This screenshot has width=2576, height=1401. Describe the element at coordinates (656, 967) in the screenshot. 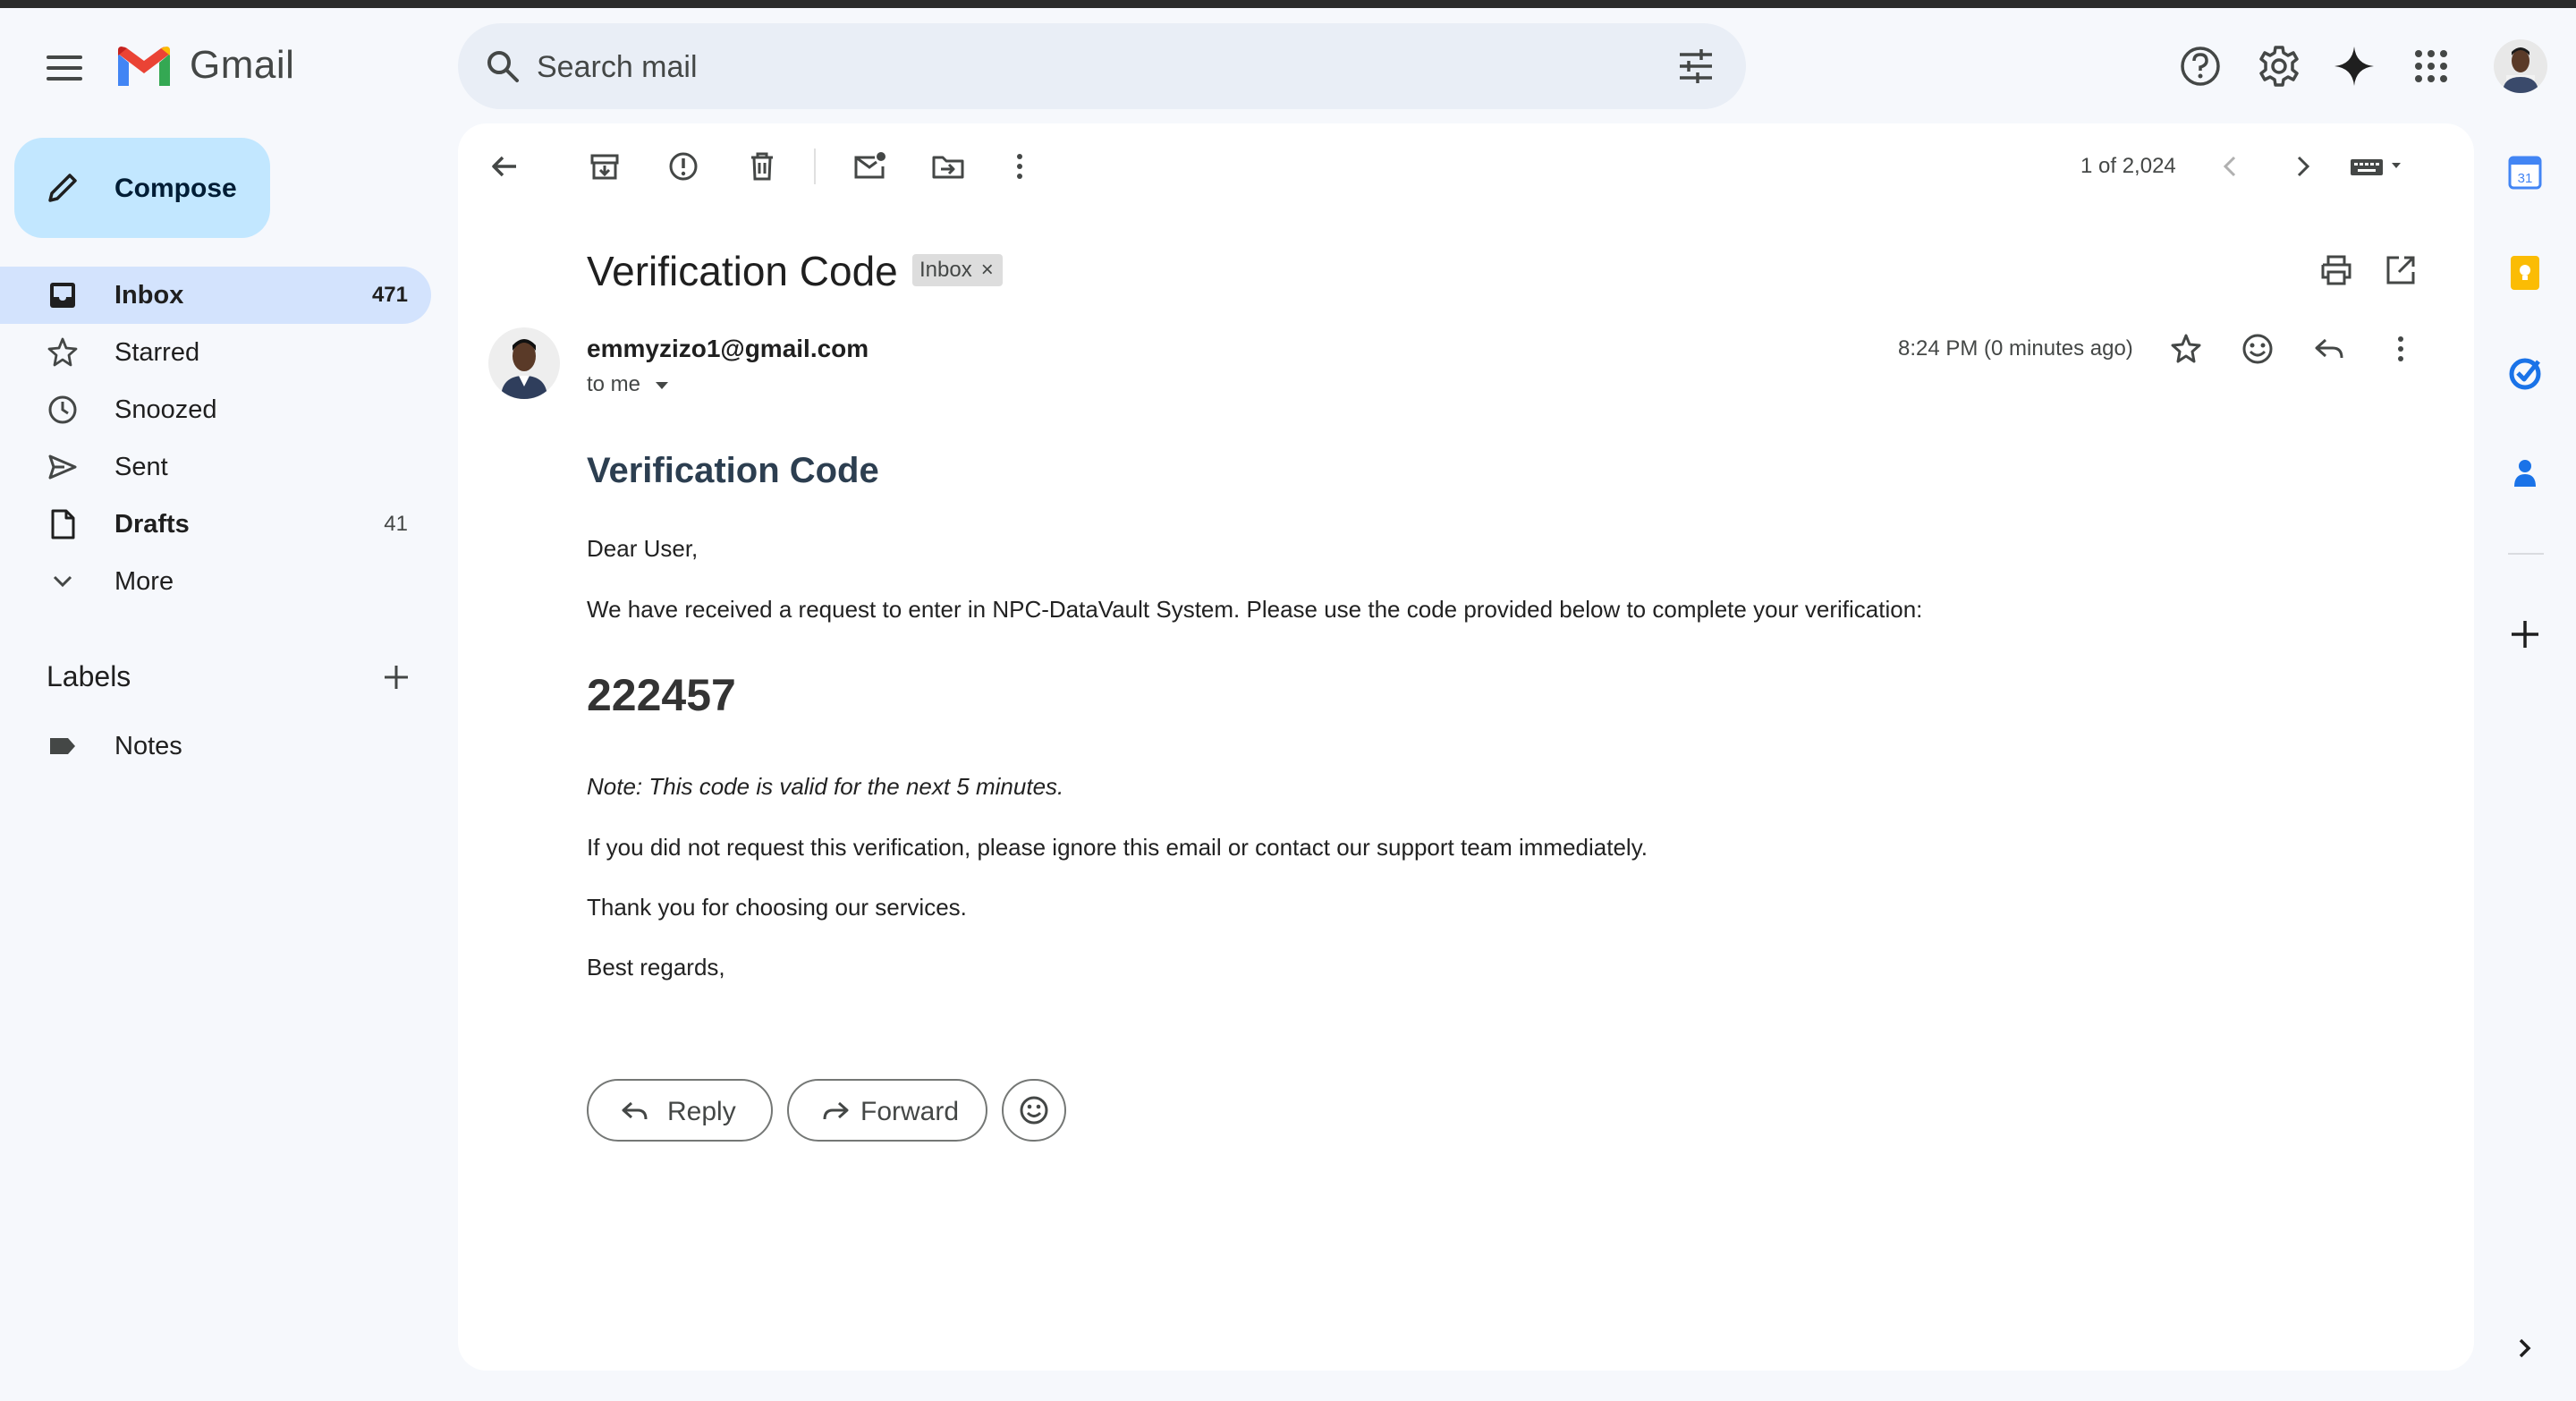

I see `body-signoff: Best regards,` at that location.